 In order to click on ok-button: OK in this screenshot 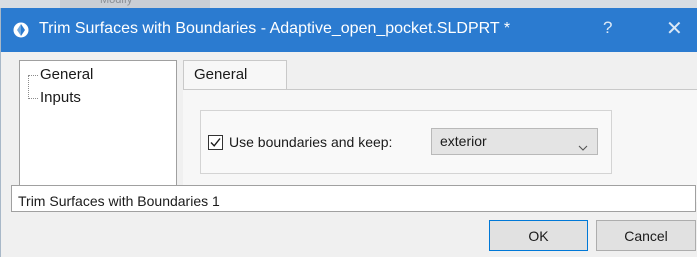, I will do `click(538, 235)`.